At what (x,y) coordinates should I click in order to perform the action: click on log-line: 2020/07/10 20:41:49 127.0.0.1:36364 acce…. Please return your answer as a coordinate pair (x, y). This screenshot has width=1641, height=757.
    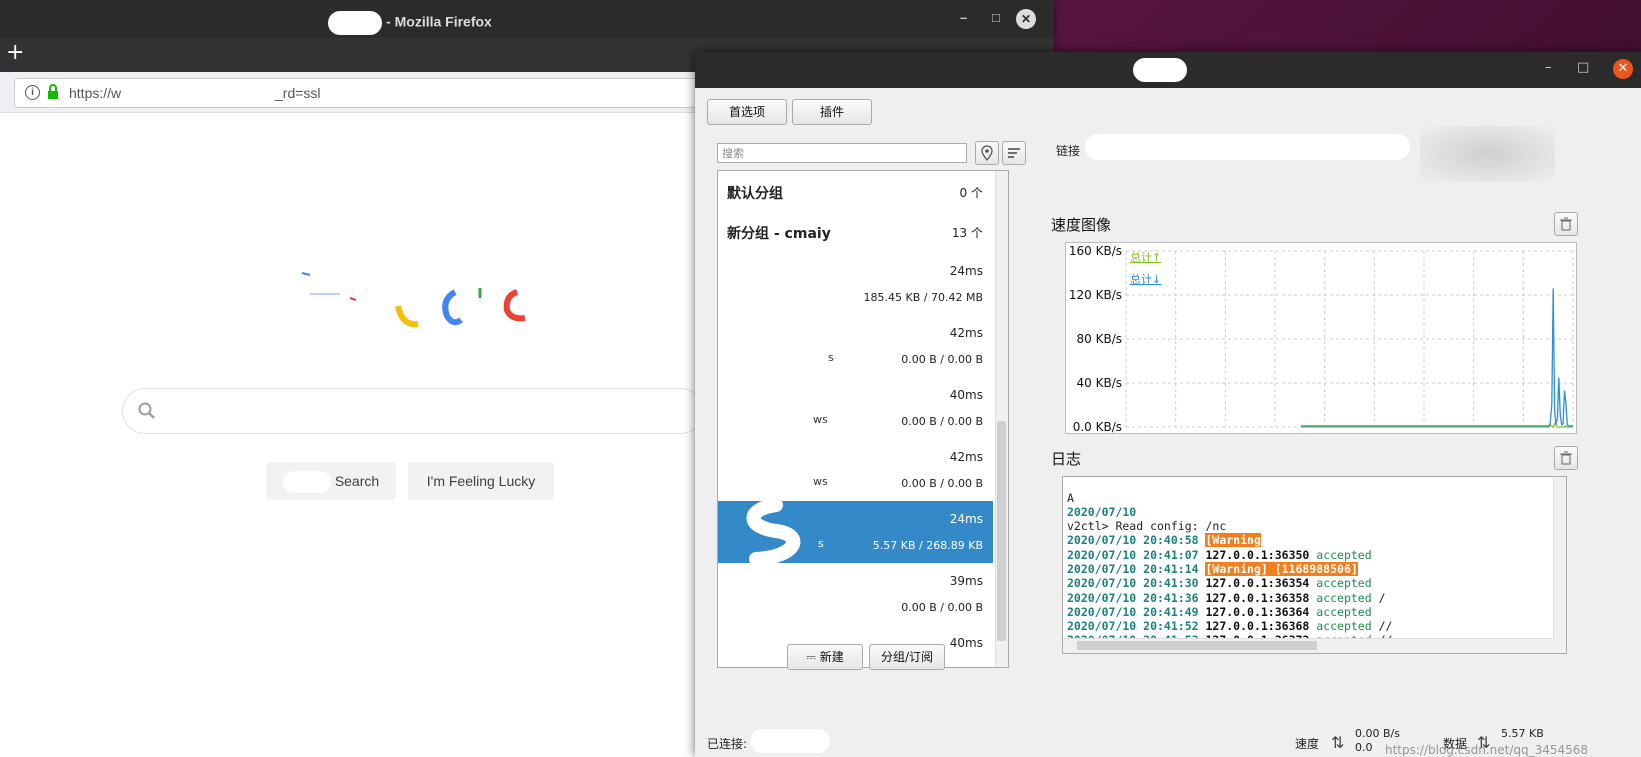
    Looking at the image, I should click on (1219, 611).